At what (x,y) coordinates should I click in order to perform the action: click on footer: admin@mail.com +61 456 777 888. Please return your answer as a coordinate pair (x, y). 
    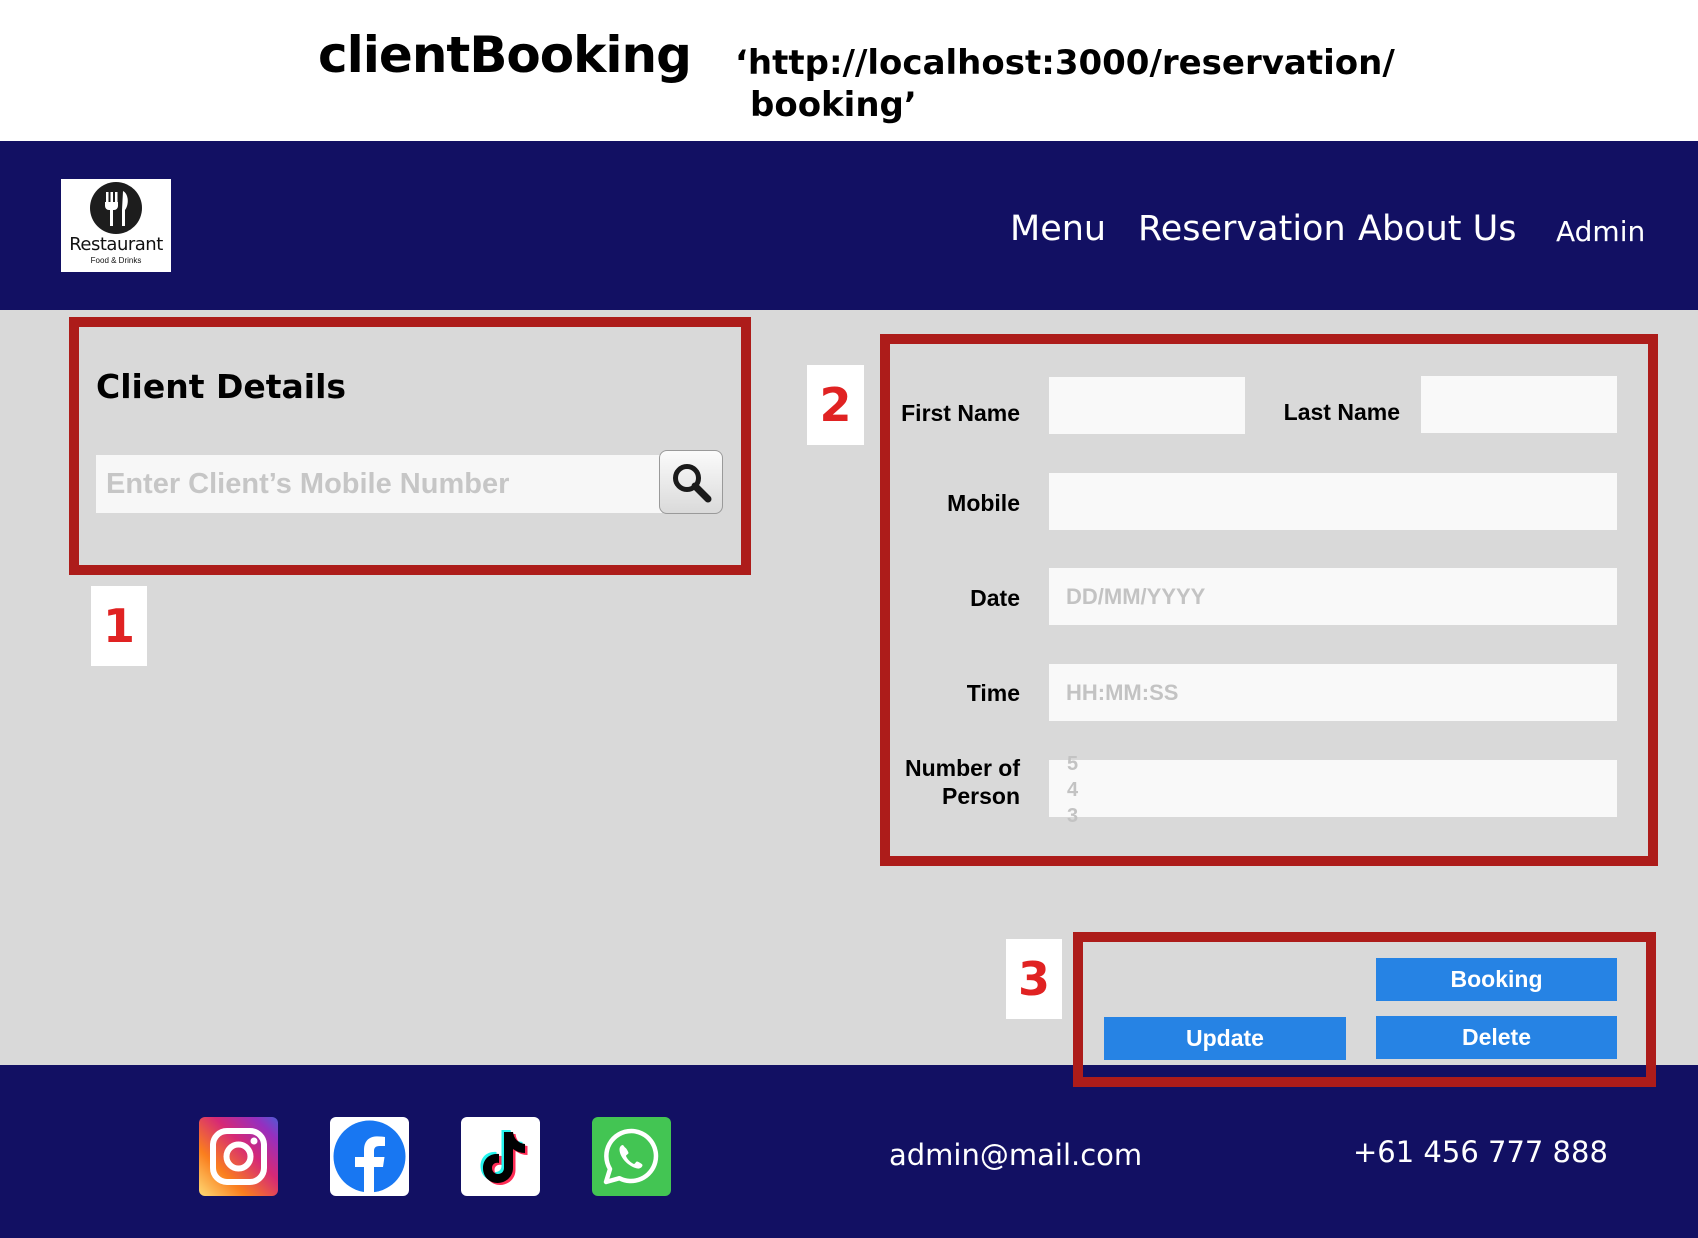
    Looking at the image, I should click on (849, 1151).